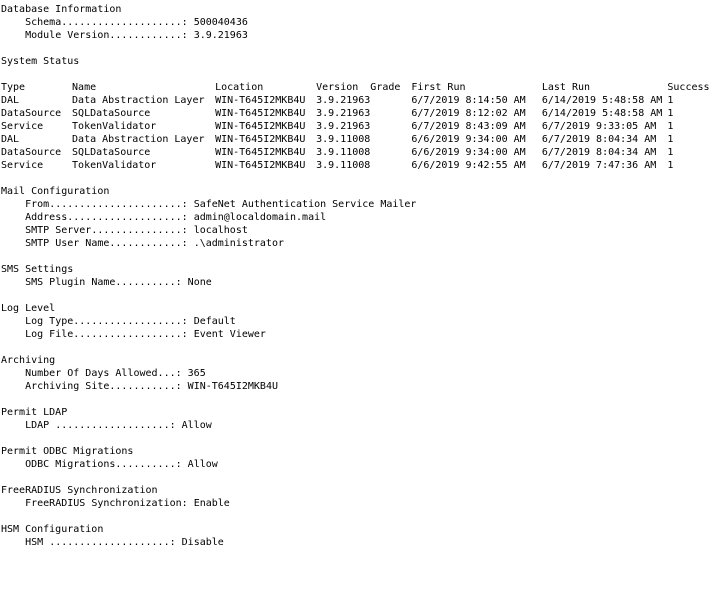 Image resolution: width=726 pixels, height=601 pixels. What do you see at coordinates (37, 542) in the screenshot?
I see `field-label: HSM` at bounding box center [37, 542].